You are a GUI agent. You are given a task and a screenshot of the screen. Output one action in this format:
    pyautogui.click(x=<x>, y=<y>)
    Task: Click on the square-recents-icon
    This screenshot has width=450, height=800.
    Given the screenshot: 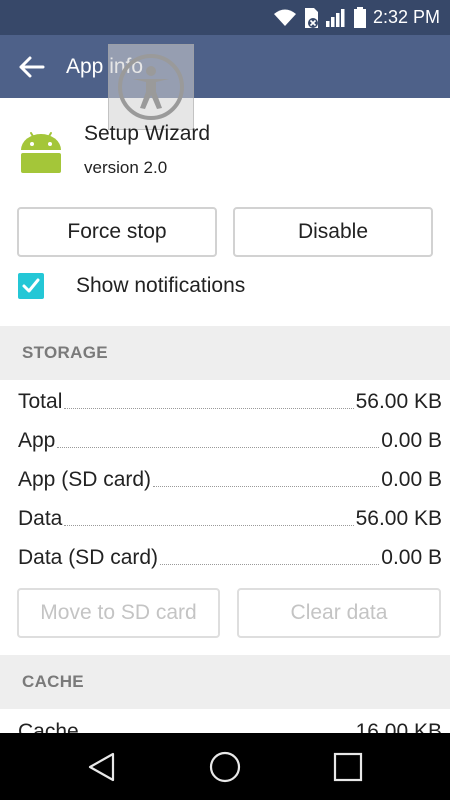 What is the action you would take?
    pyautogui.click(x=348, y=766)
    